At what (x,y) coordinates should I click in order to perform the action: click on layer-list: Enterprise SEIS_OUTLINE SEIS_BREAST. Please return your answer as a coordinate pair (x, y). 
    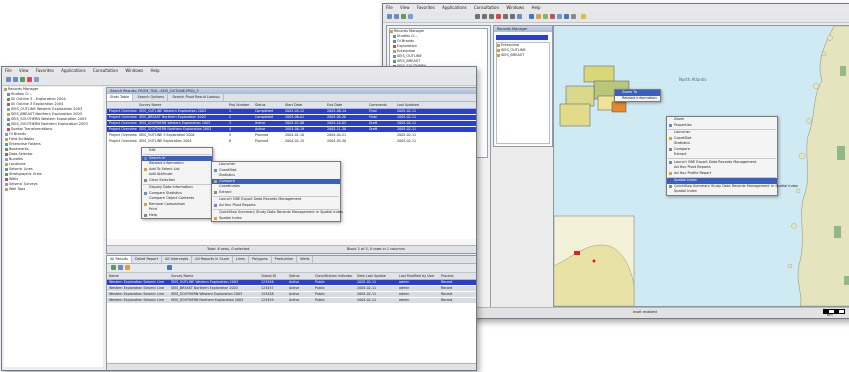
    Looking at the image, I should click on (523, 93).